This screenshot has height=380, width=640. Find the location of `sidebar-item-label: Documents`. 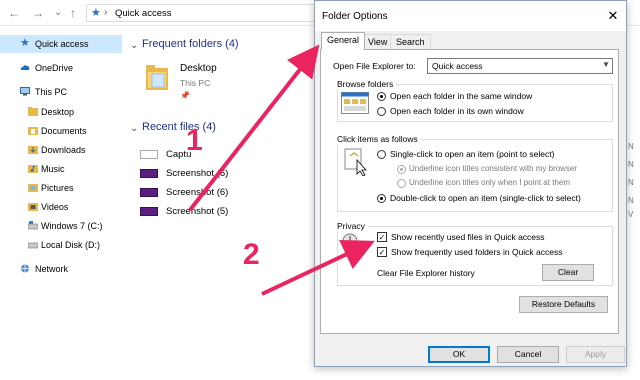

sidebar-item-label: Documents is located at coordinates (64, 131).